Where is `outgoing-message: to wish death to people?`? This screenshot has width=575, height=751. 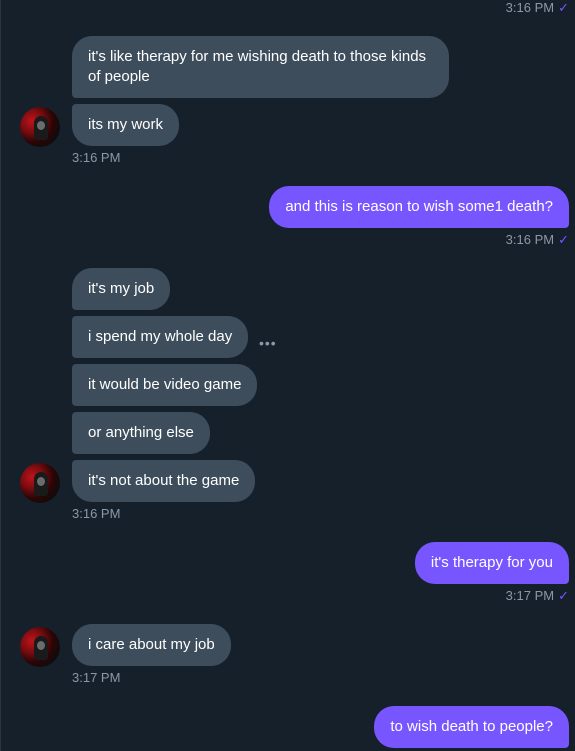 outgoing-message: to wish death to people? is located at coordinates (471, 727).